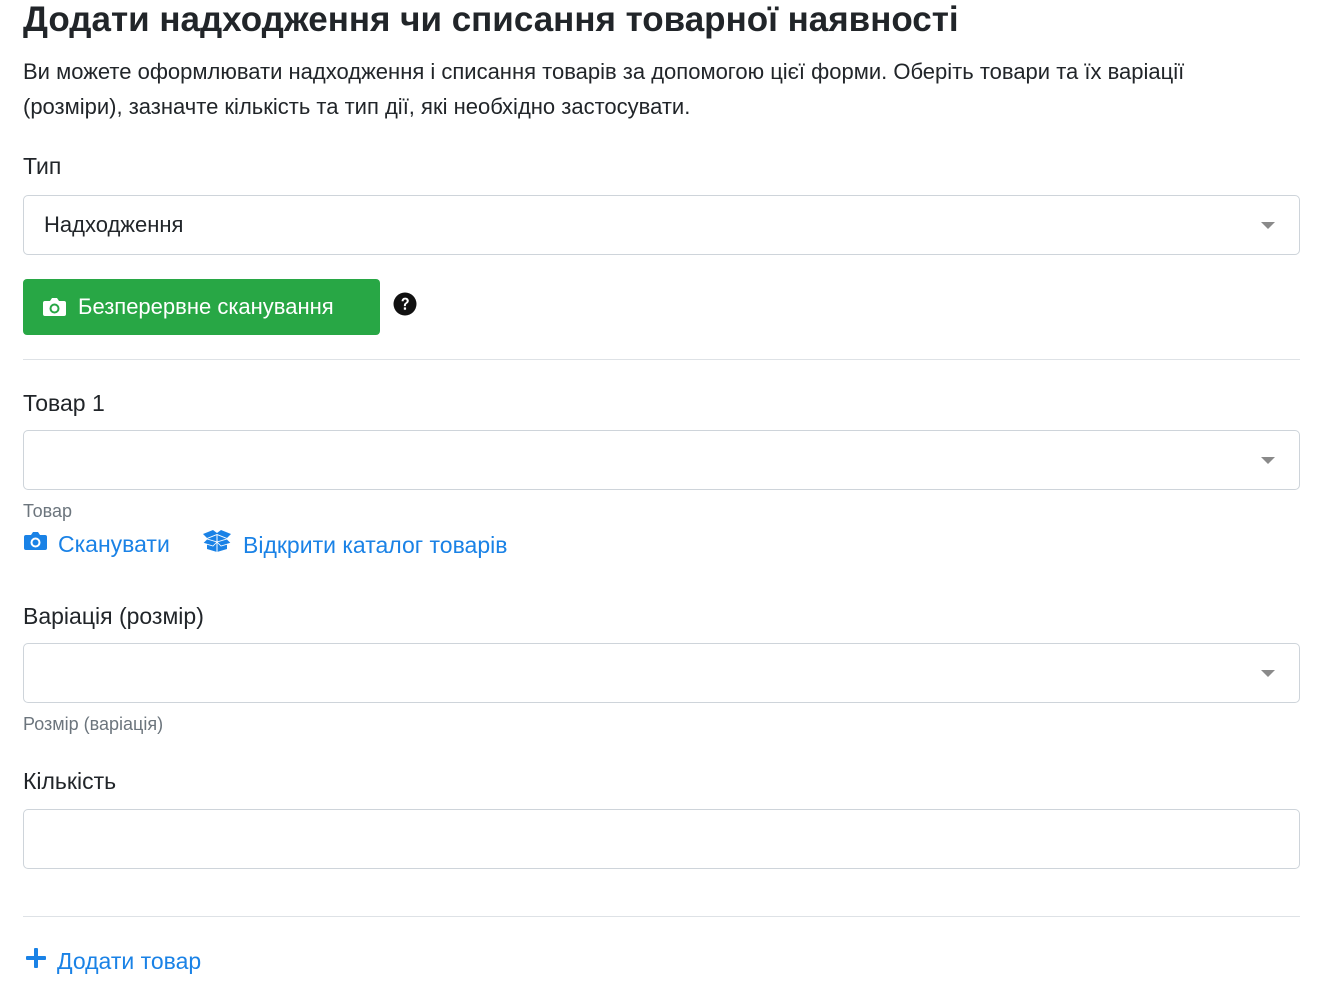 The height and width of the screenshot is (986, 1323). What do you see at coordinates (114, 224) in the screenshot?
I see `type-select-value: Надходження` at bounding box center [114, 224].